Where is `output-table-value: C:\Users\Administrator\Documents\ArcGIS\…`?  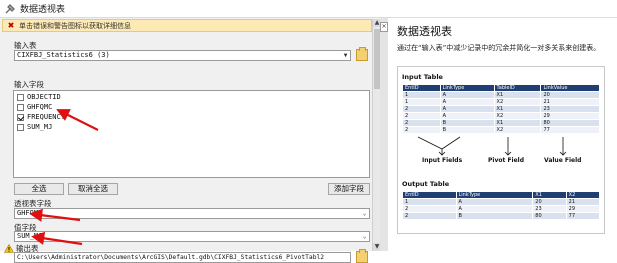
output-table-value: C:\Users\Administrator\Documents\ArcGIS\… is located at coordinates (171, 257).